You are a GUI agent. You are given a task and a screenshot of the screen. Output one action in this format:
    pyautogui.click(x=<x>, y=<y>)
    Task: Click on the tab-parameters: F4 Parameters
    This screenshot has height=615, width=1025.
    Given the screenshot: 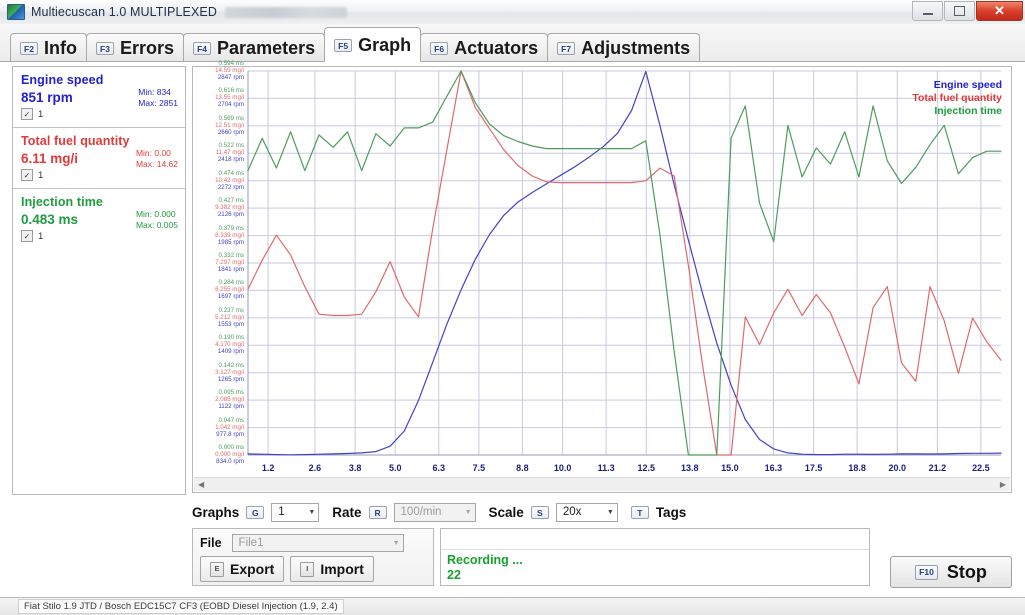 What is the action you would take?
    pyautogui.click(x=254, y=47)
    